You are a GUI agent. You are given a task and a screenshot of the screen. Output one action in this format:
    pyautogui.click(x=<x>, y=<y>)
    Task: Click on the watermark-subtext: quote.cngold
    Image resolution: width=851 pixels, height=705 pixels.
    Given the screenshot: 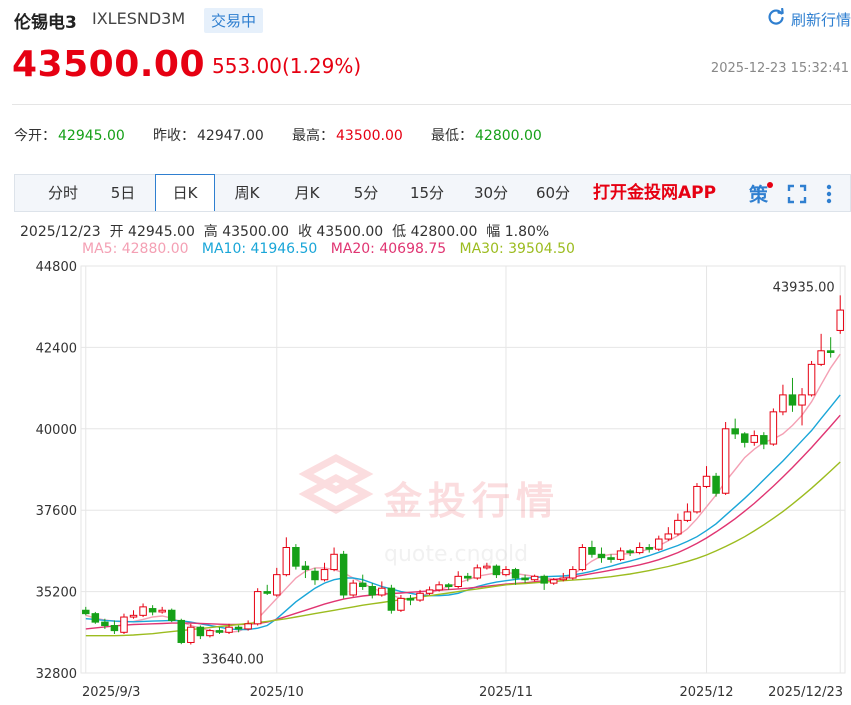 What is the action you would take?
    pyautogui.click(x=456, y=554)
    